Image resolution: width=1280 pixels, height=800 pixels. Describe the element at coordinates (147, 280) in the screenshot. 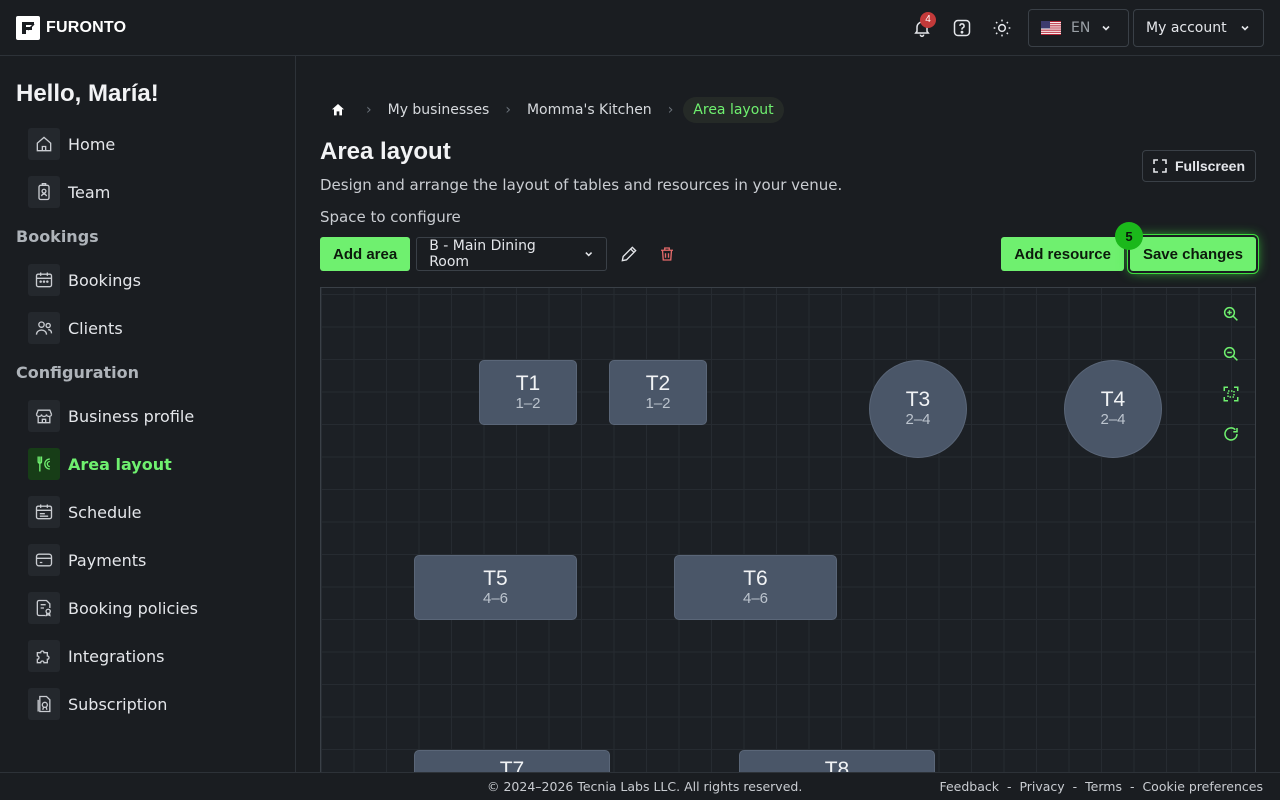

I see `sidebar-item-bookings: Bookings` at that location.